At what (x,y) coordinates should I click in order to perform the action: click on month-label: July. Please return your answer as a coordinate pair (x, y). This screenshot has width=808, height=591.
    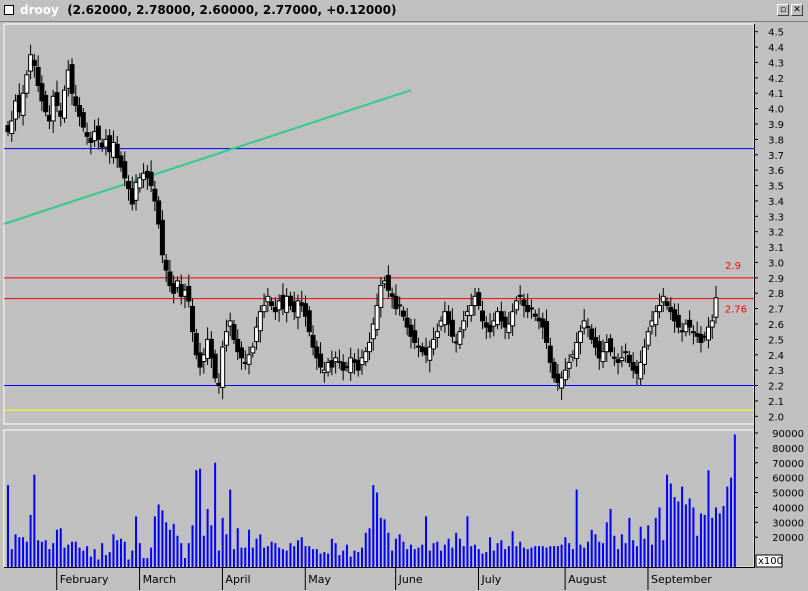
    Looking at the image, I should click on (491, 579).